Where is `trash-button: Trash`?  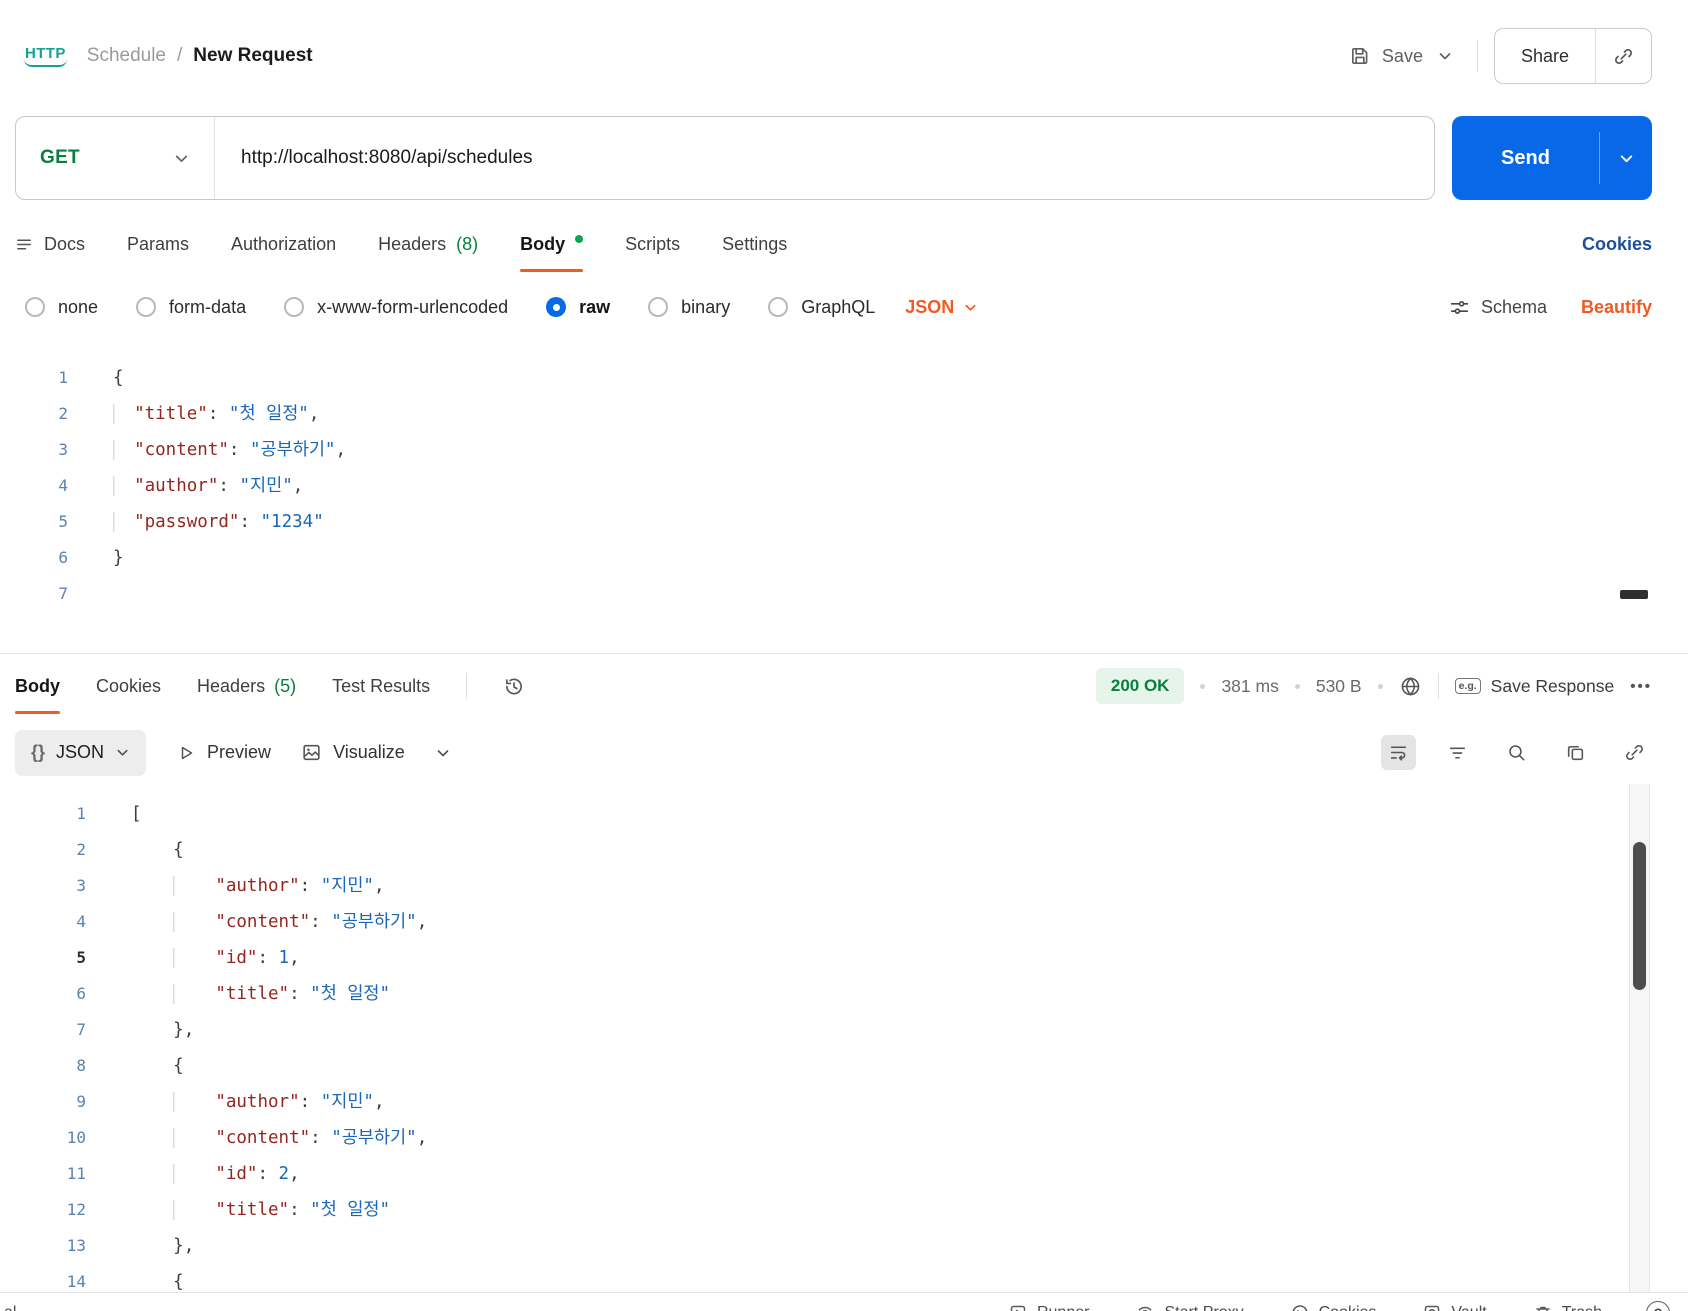
trash-button: Trash is located at coordinates (1567, 1307).